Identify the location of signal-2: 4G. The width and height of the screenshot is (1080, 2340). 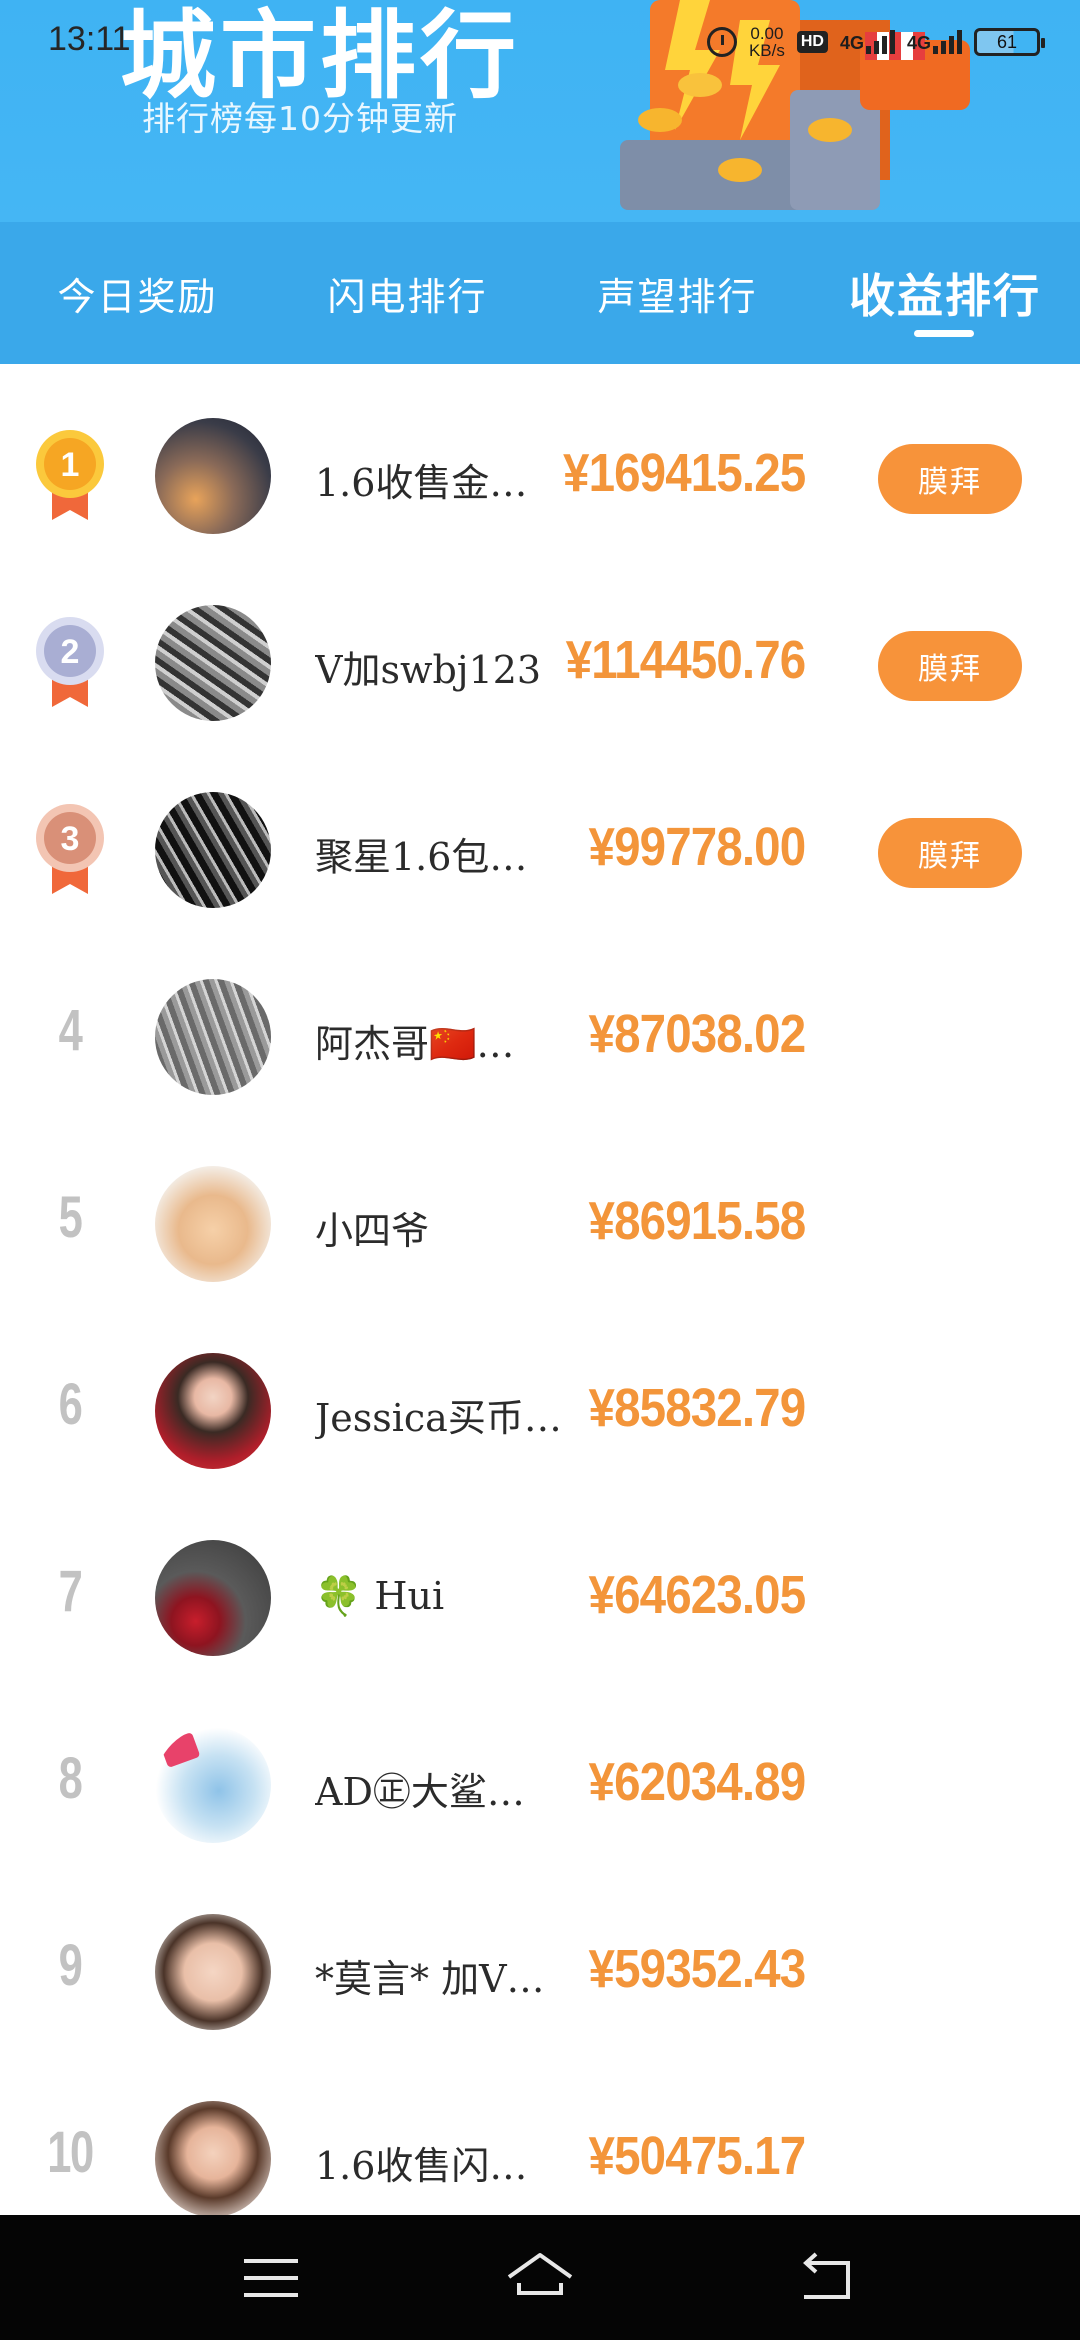
(934, 42).